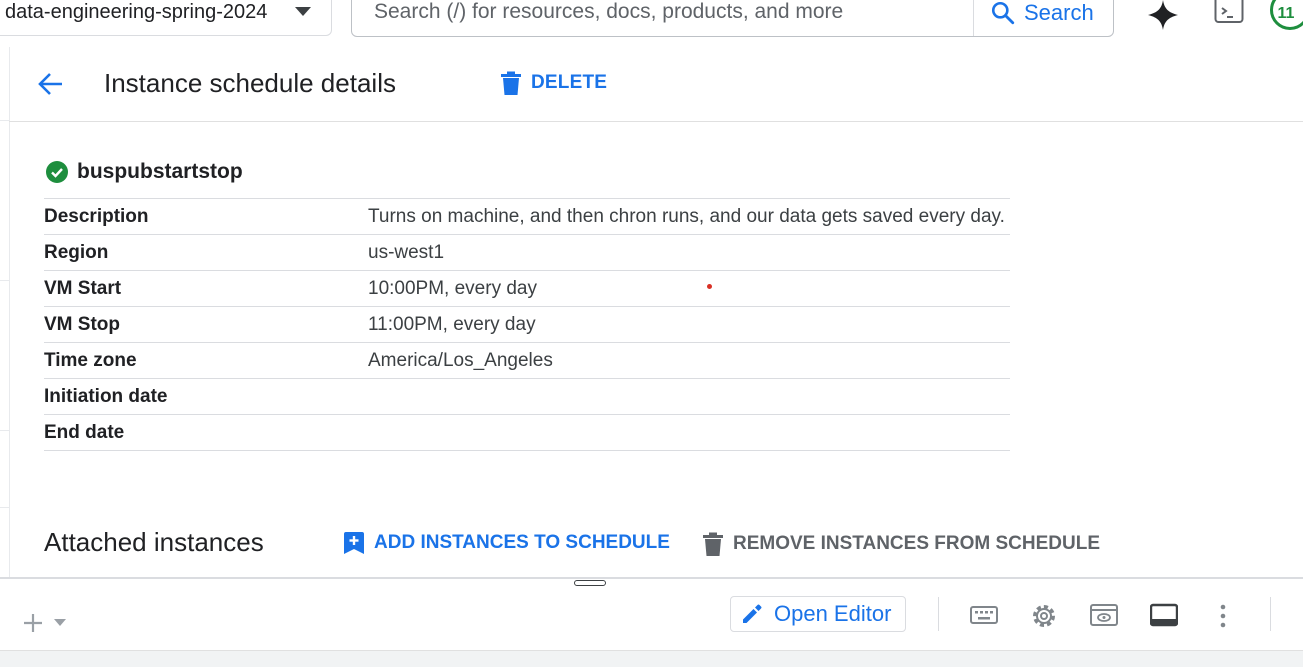  What do you see at coordinates (250, 83) in the screenshot?
I see `page-title: Instance schedule details` at bounding box center [250, 83].